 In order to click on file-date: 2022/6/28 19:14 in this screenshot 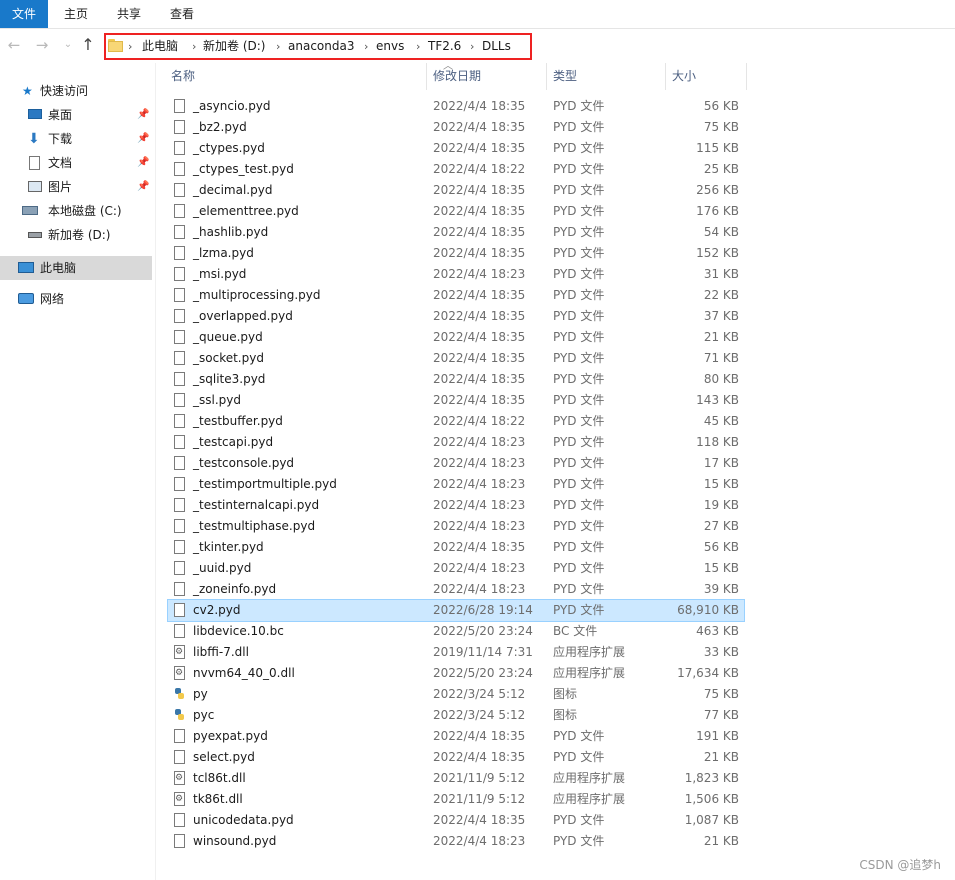, I will do `click(483, 610)`.